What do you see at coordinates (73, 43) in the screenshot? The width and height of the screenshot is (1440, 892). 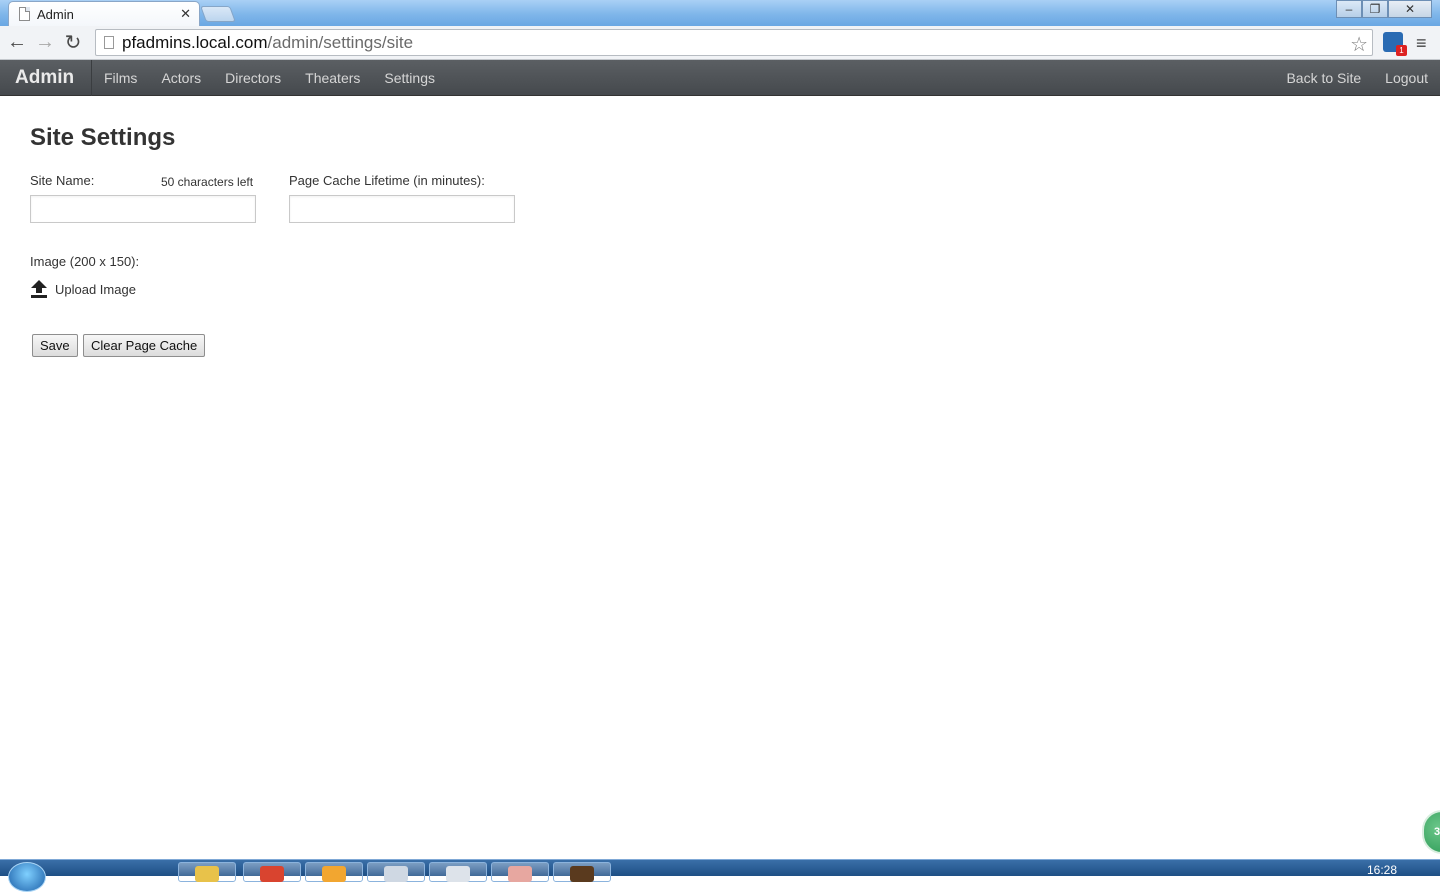 I see `reload-icon: ↻` at bounding box center [73, 43].